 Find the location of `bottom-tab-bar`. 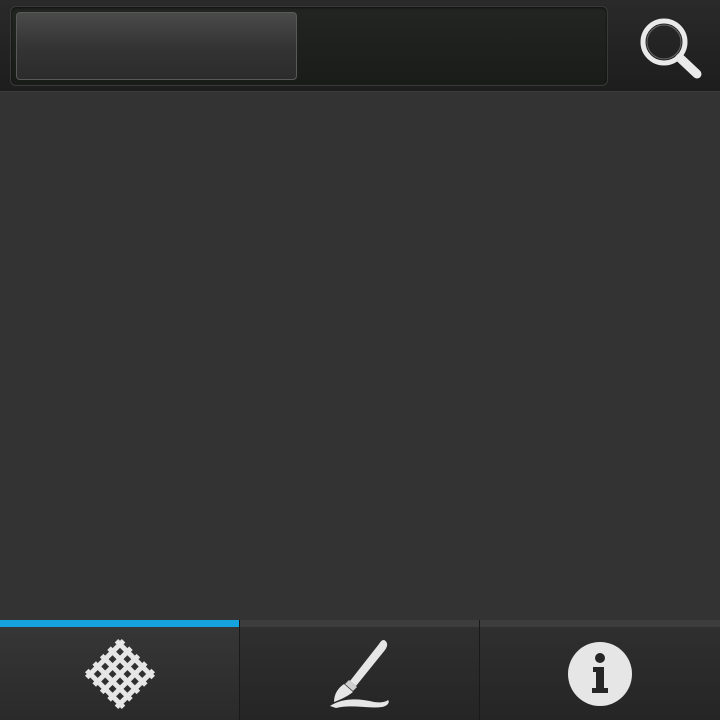

bottom-tab-bar is located at coordinates (360, 670).